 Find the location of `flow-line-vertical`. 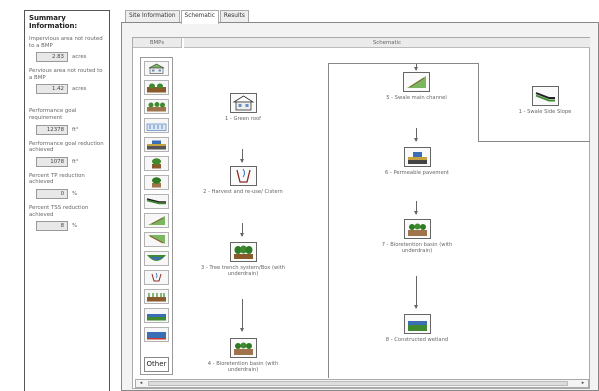

flow-line-vertical is located at coordinates (328, 220).